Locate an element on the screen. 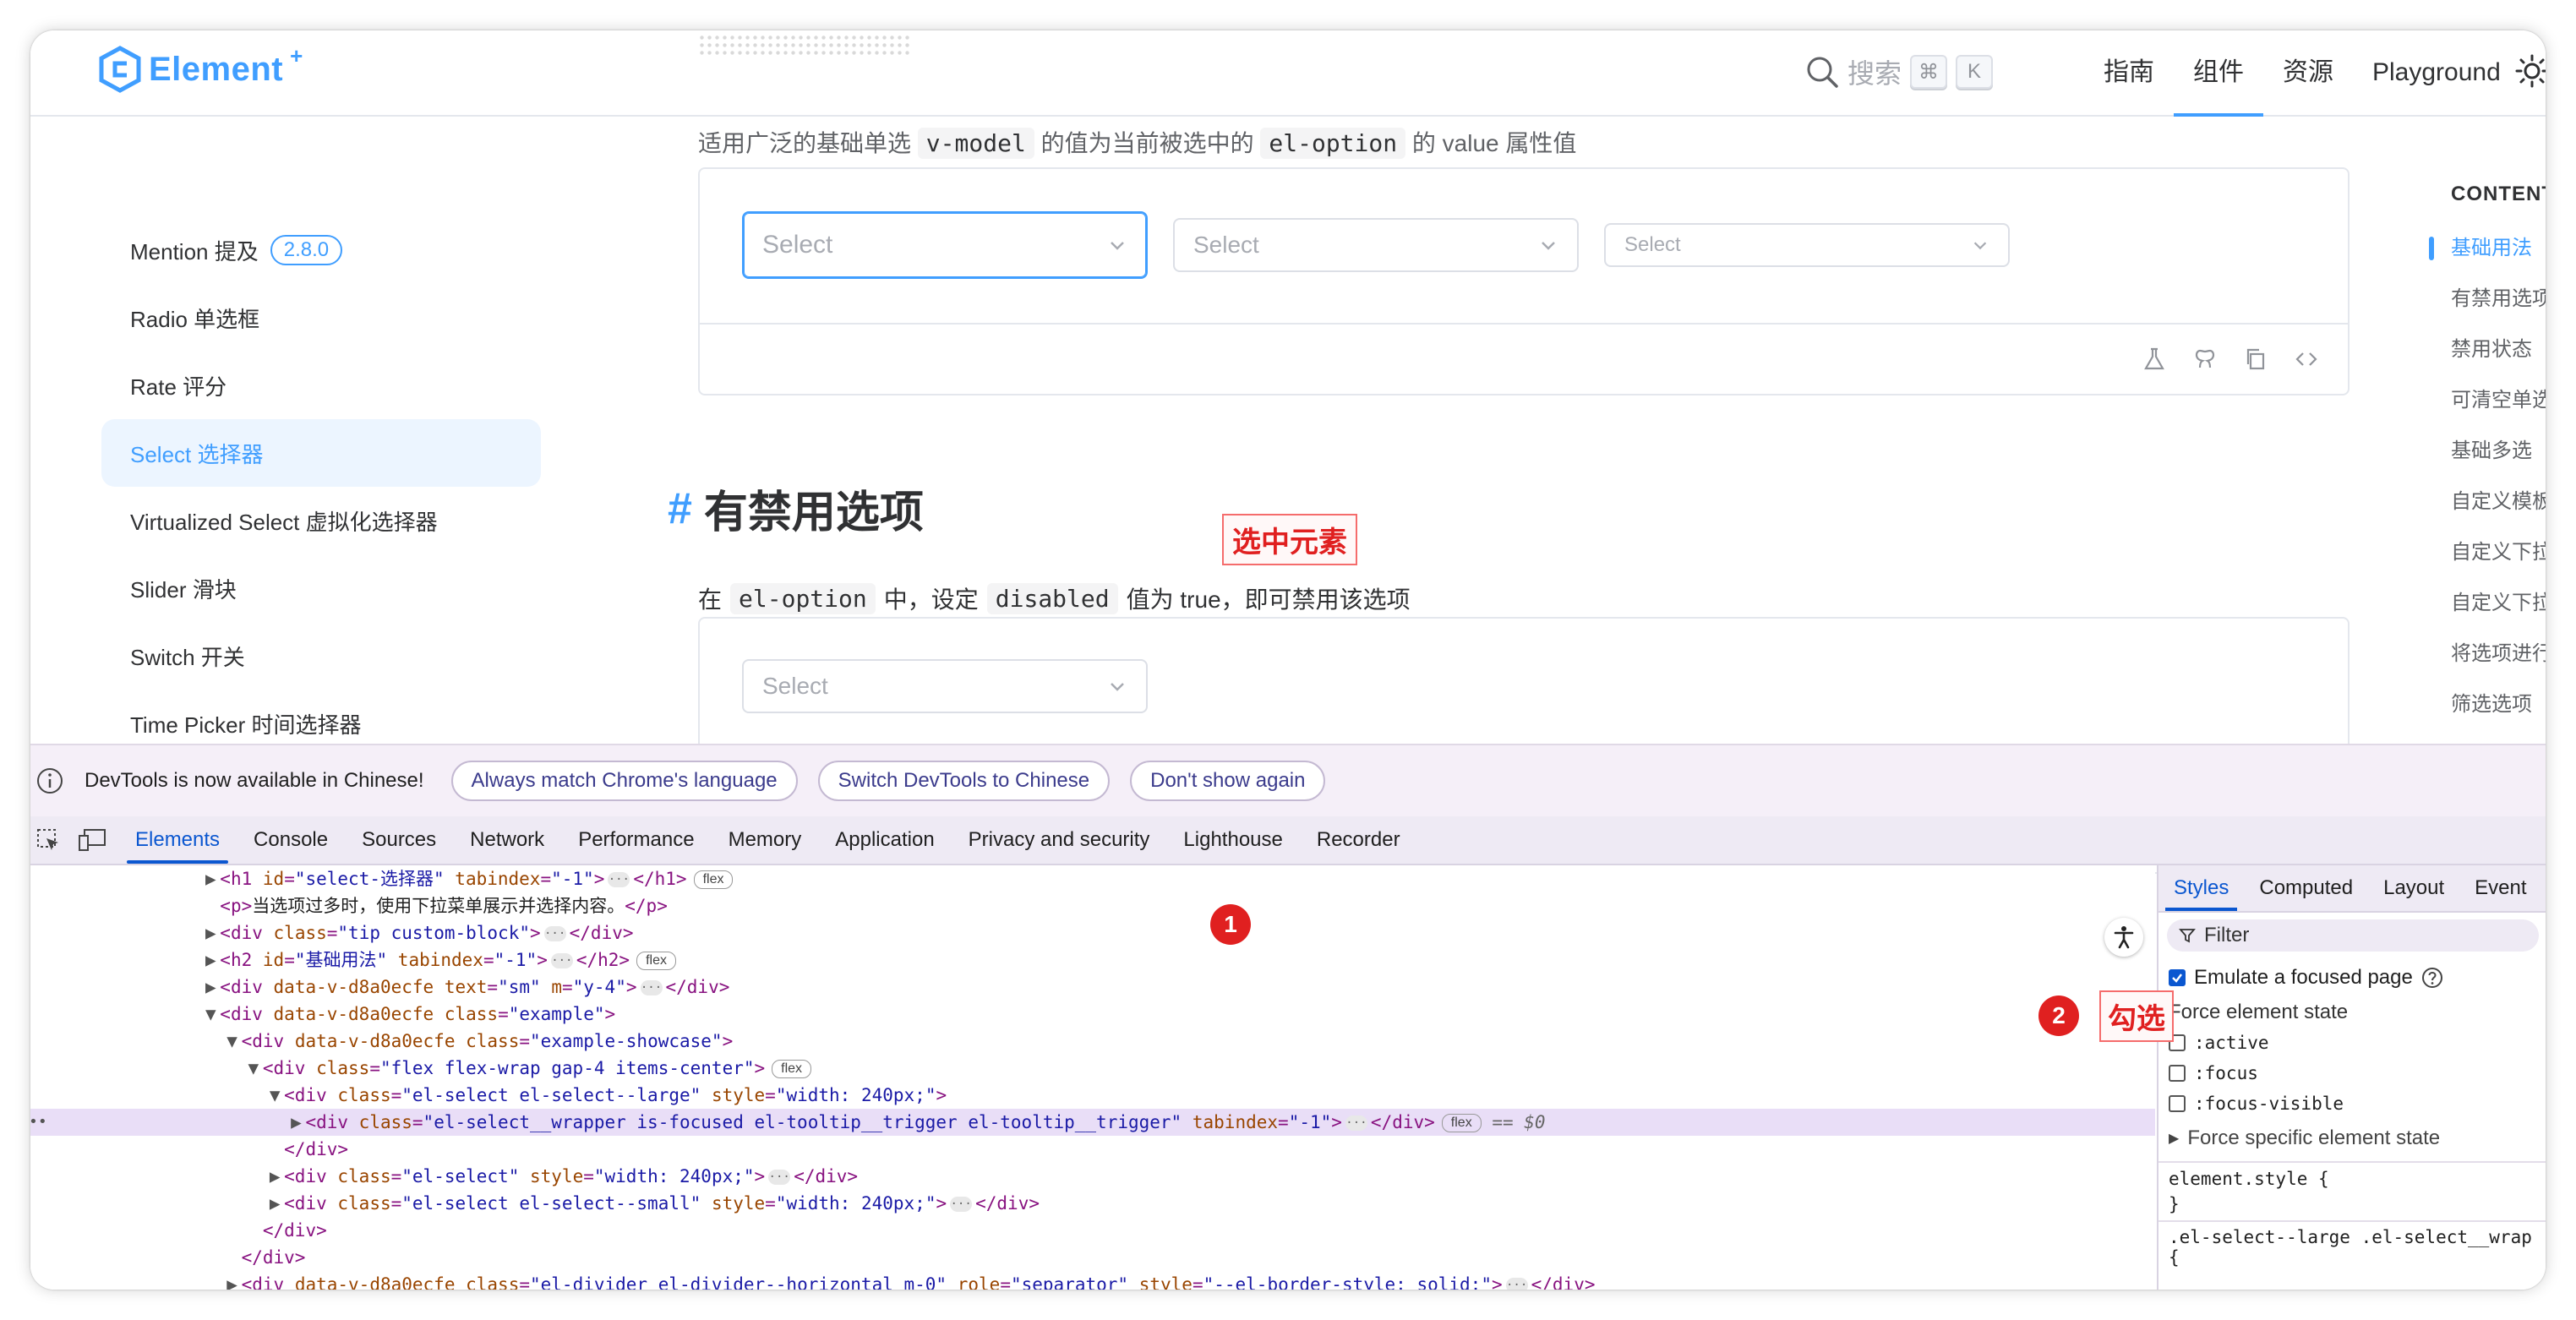  tab-recorder: Recorder is located at coordinates (1358, 840).